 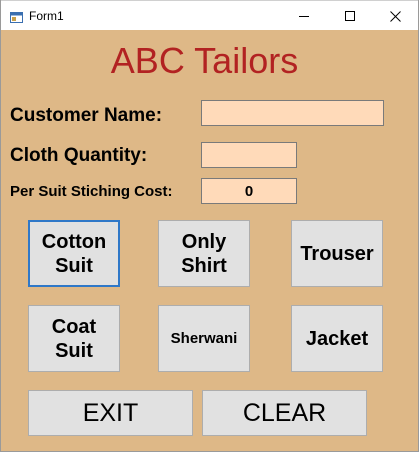 What do you see at coordinates (86, 115) in the screenshot?
I see `customer-name-label: Customer Name:` at bounding box center [86, 115].